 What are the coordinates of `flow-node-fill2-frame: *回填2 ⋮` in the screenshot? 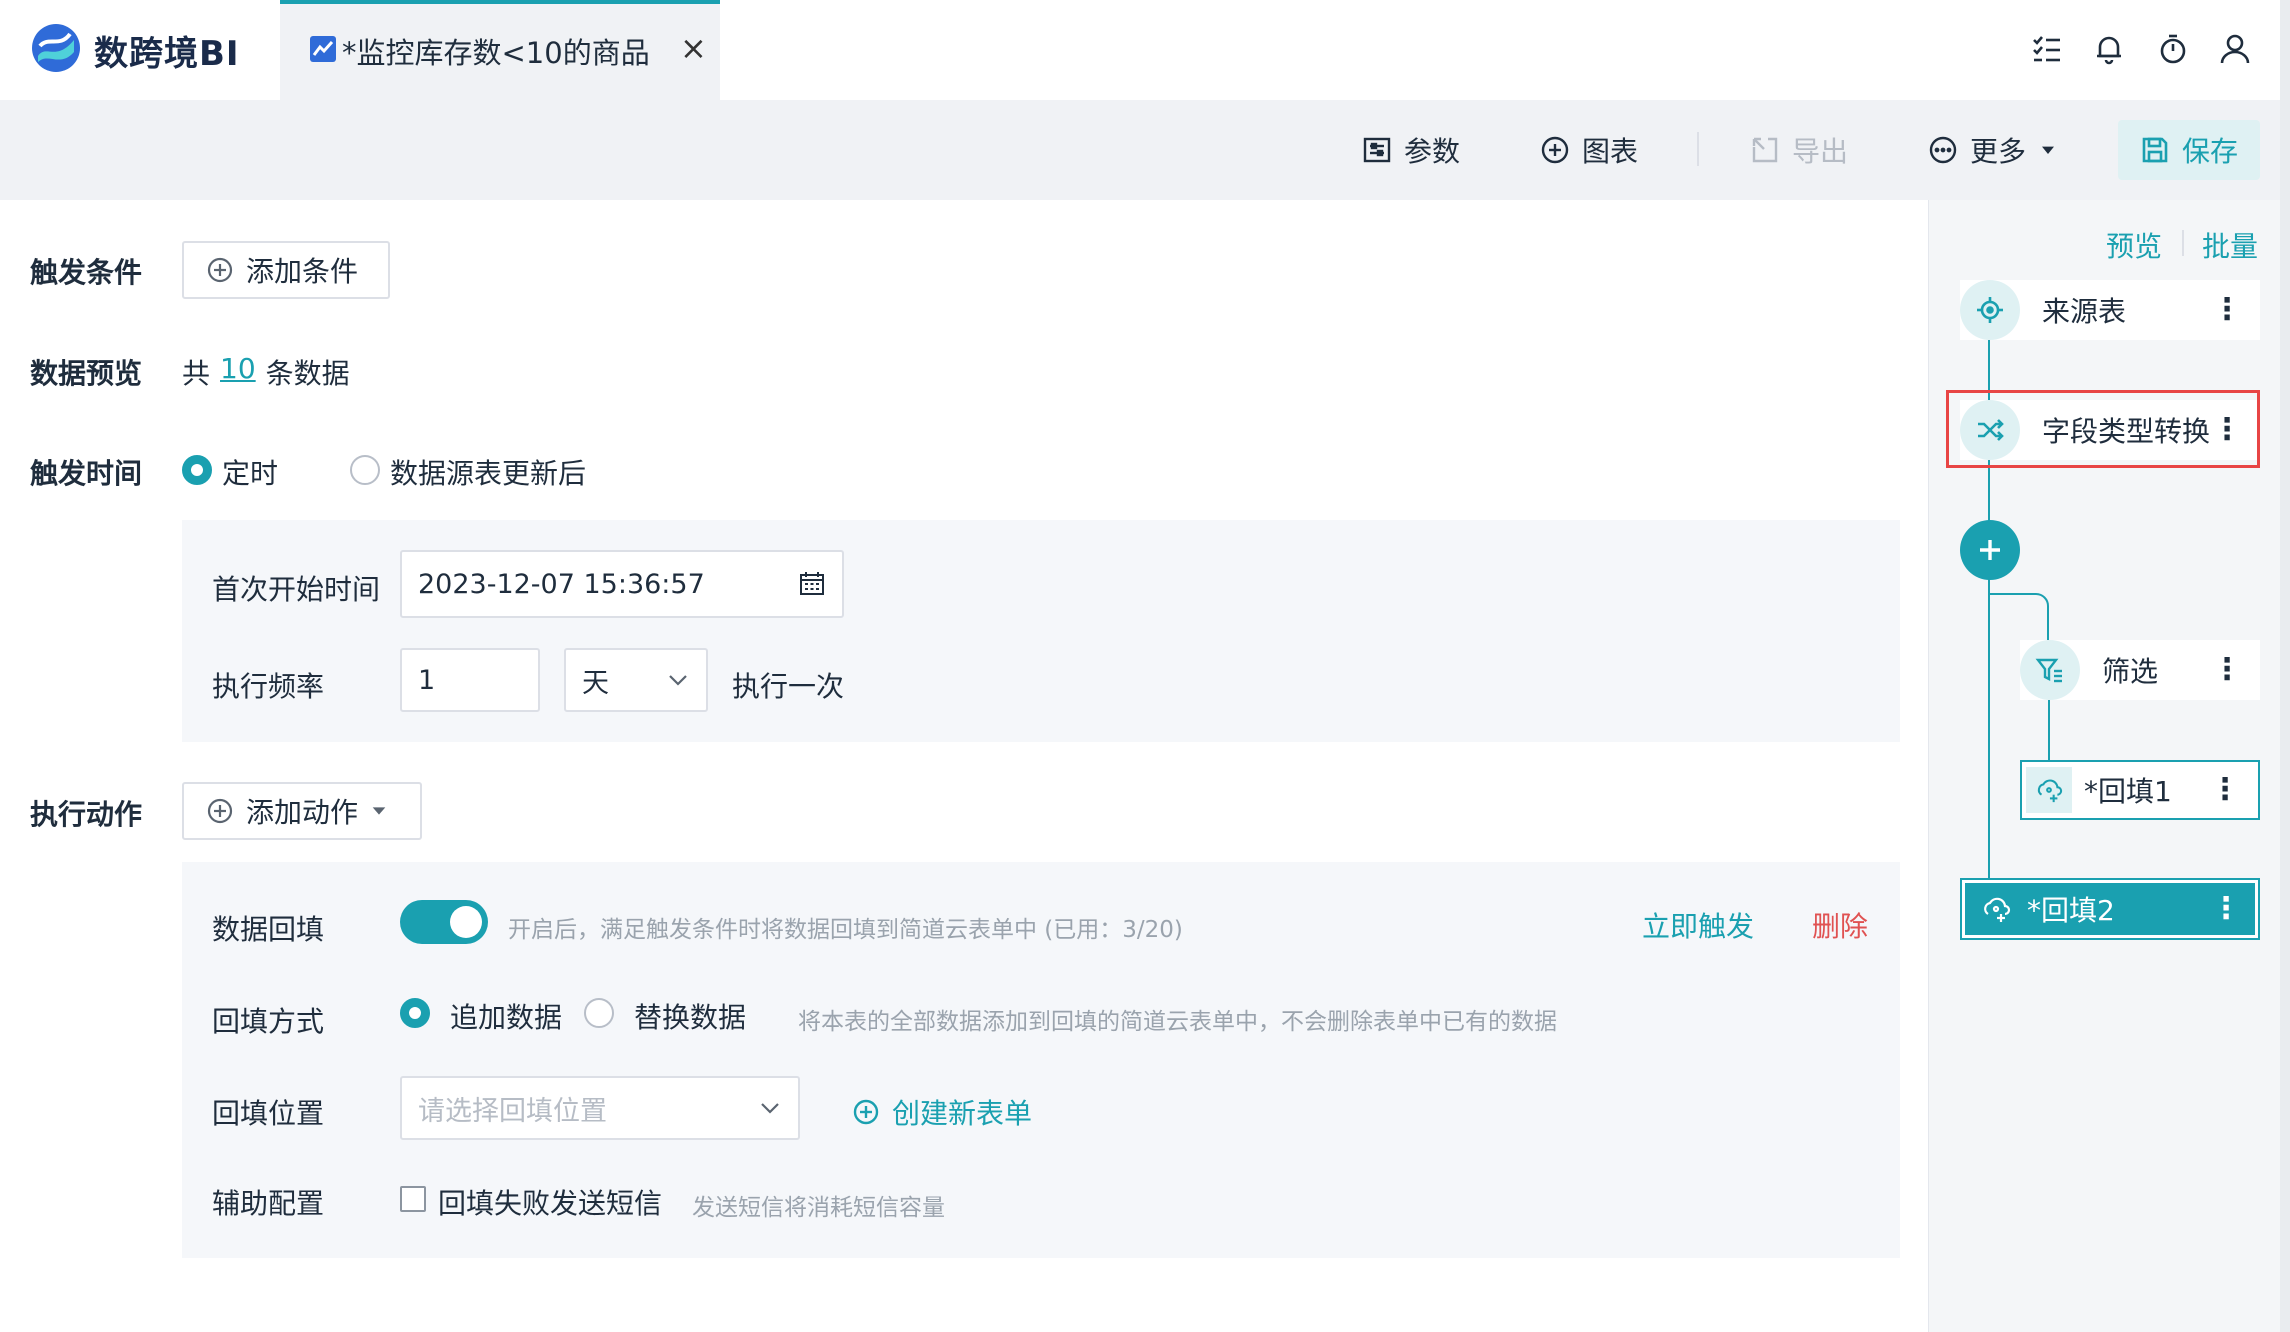 It's located at (2110, 909).